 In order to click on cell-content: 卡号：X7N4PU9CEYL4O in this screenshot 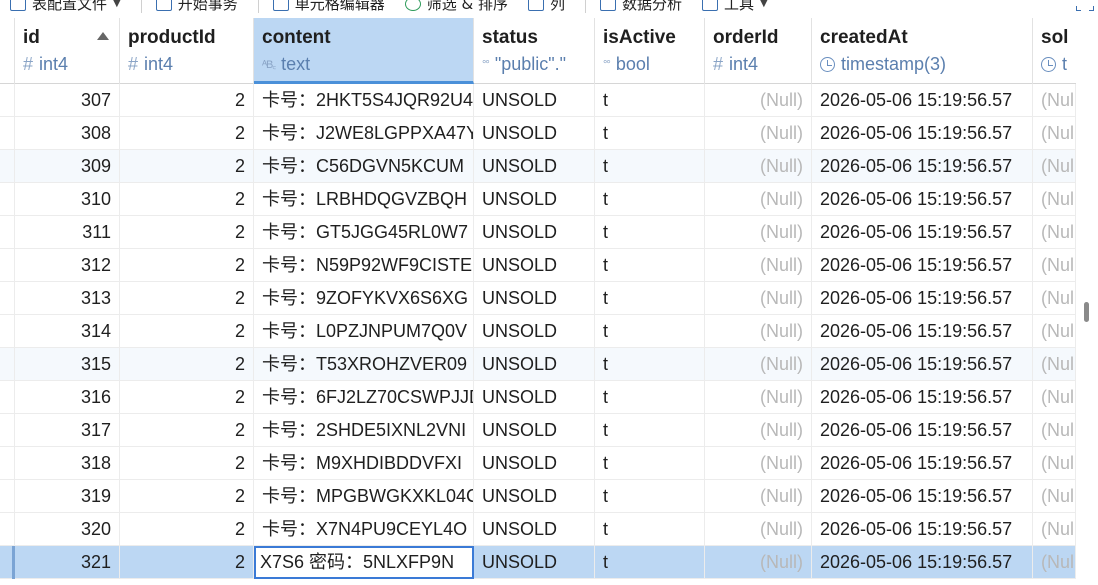, I will do `click(364, 529)`.